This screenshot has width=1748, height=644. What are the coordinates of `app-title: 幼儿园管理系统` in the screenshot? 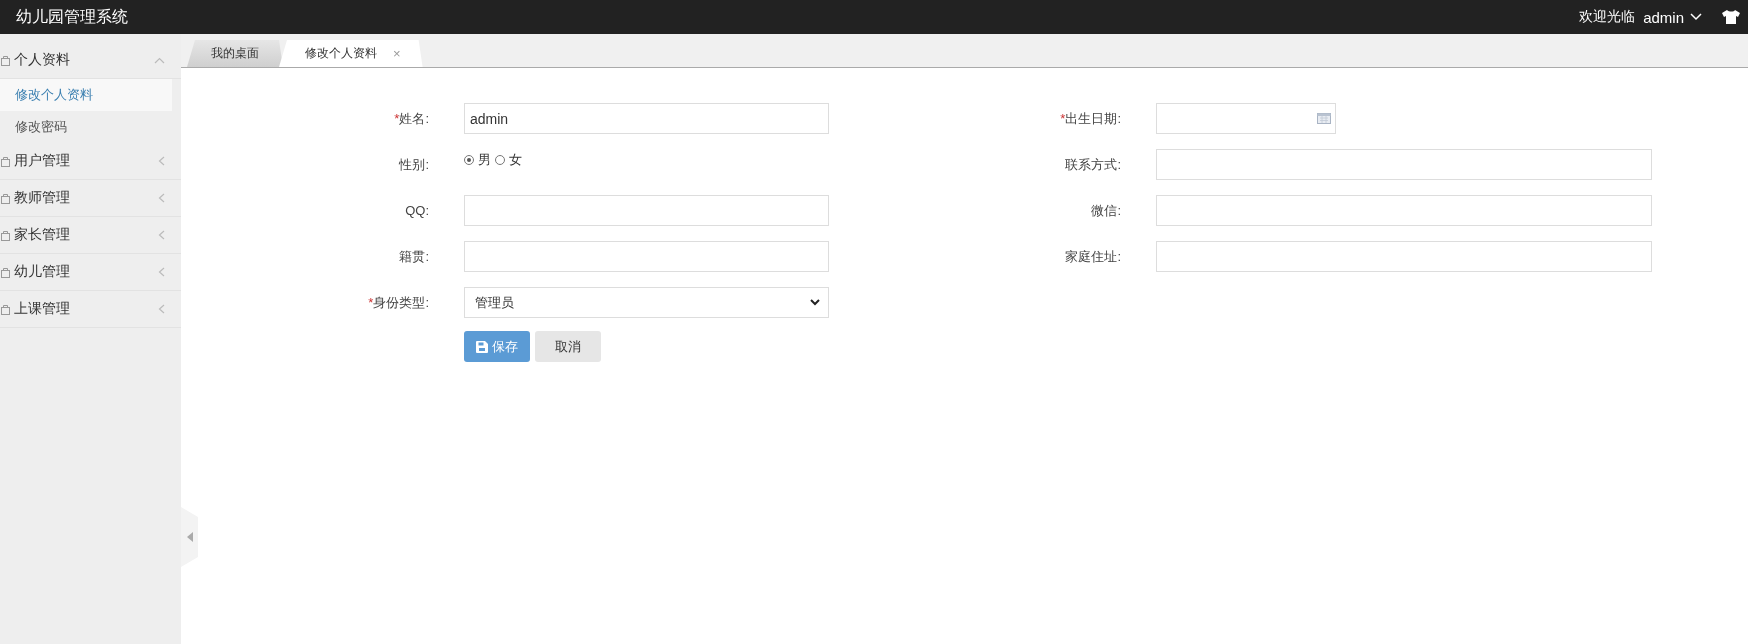 It's located at (72, 16).